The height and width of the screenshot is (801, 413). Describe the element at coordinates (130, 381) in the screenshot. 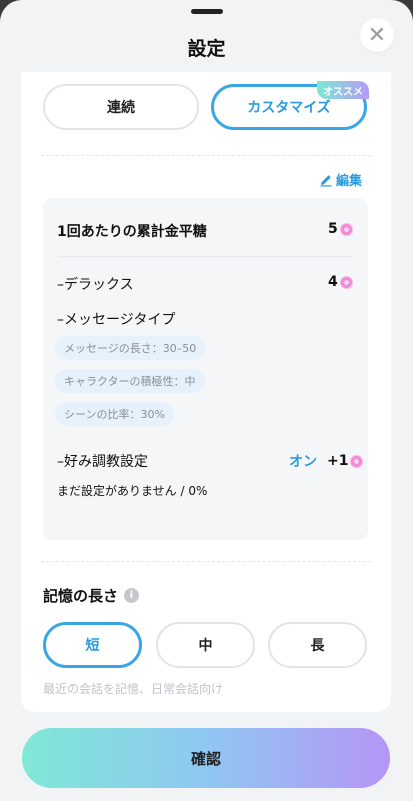

I see `chip-character-activeness: キャラクターの積極性：中` at that location.